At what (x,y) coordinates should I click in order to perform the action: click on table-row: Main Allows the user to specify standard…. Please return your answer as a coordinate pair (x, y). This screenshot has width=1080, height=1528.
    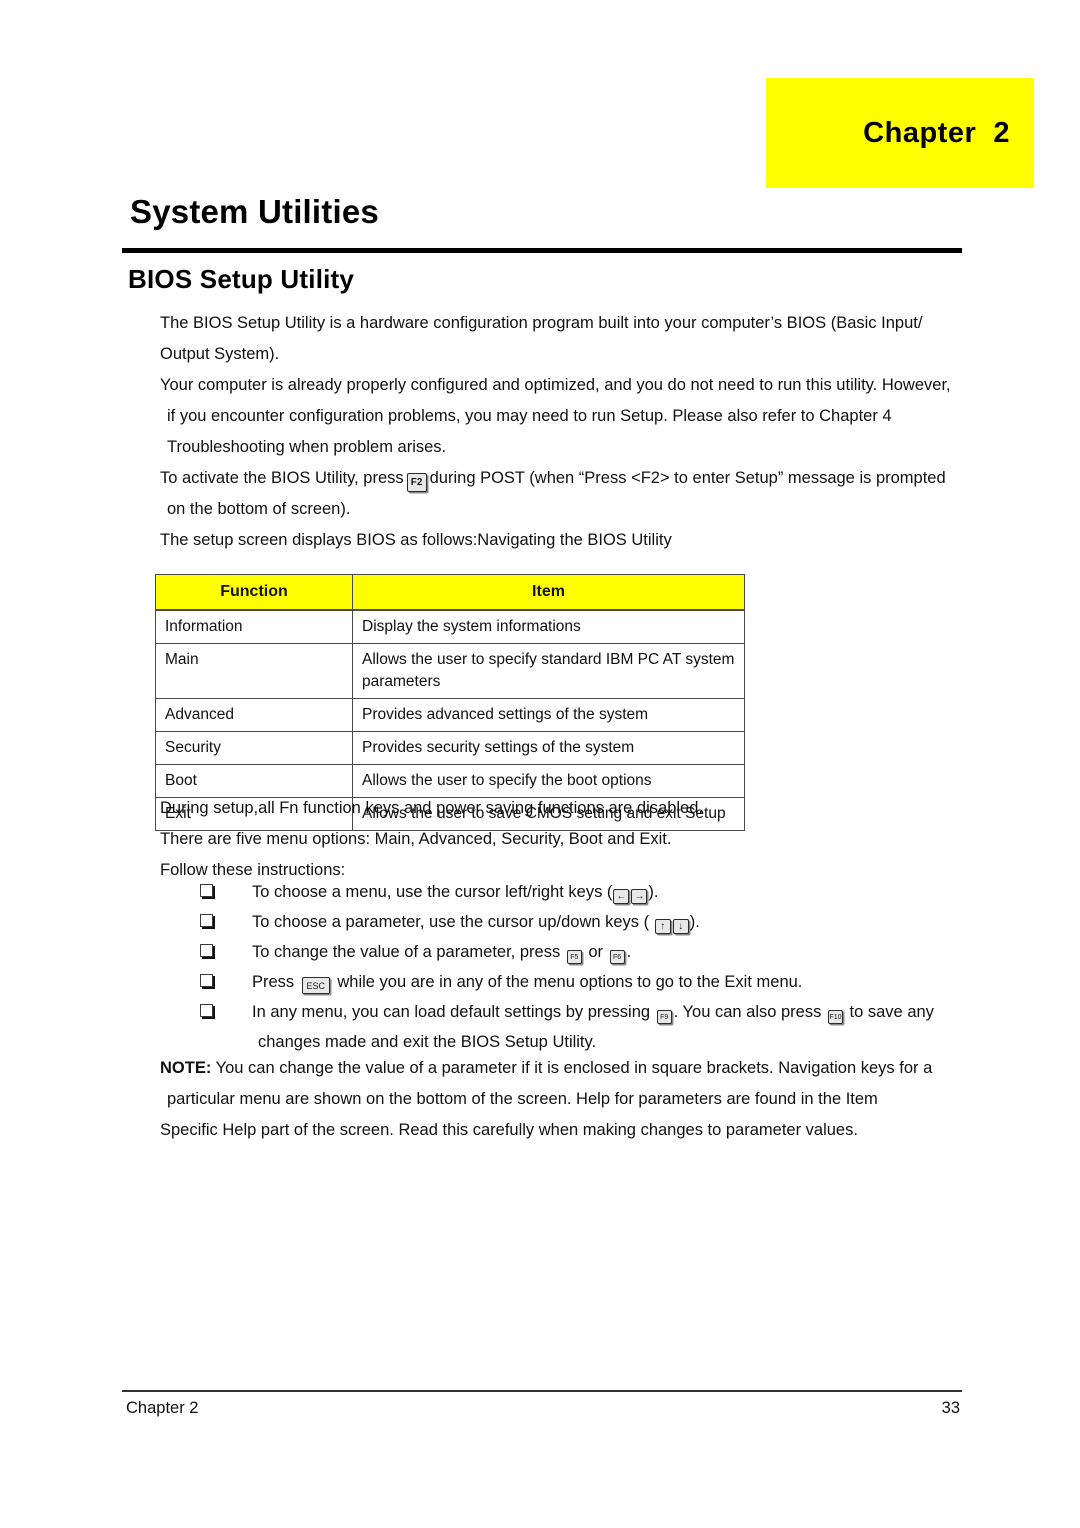
    Looking at the image, I should click on (450, 671).